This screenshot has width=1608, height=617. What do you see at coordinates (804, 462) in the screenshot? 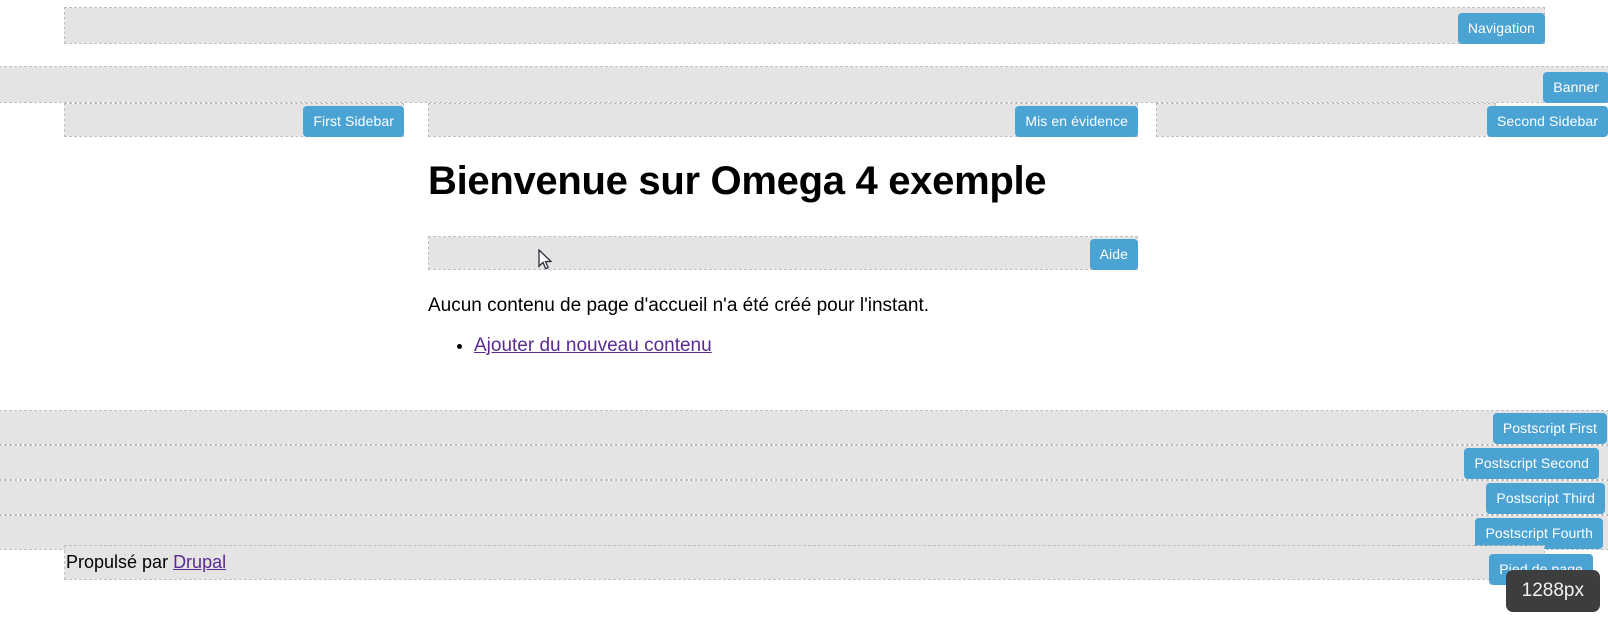
I see `region-postscript-second: Postscript Second` at bounding box center [804, 462].